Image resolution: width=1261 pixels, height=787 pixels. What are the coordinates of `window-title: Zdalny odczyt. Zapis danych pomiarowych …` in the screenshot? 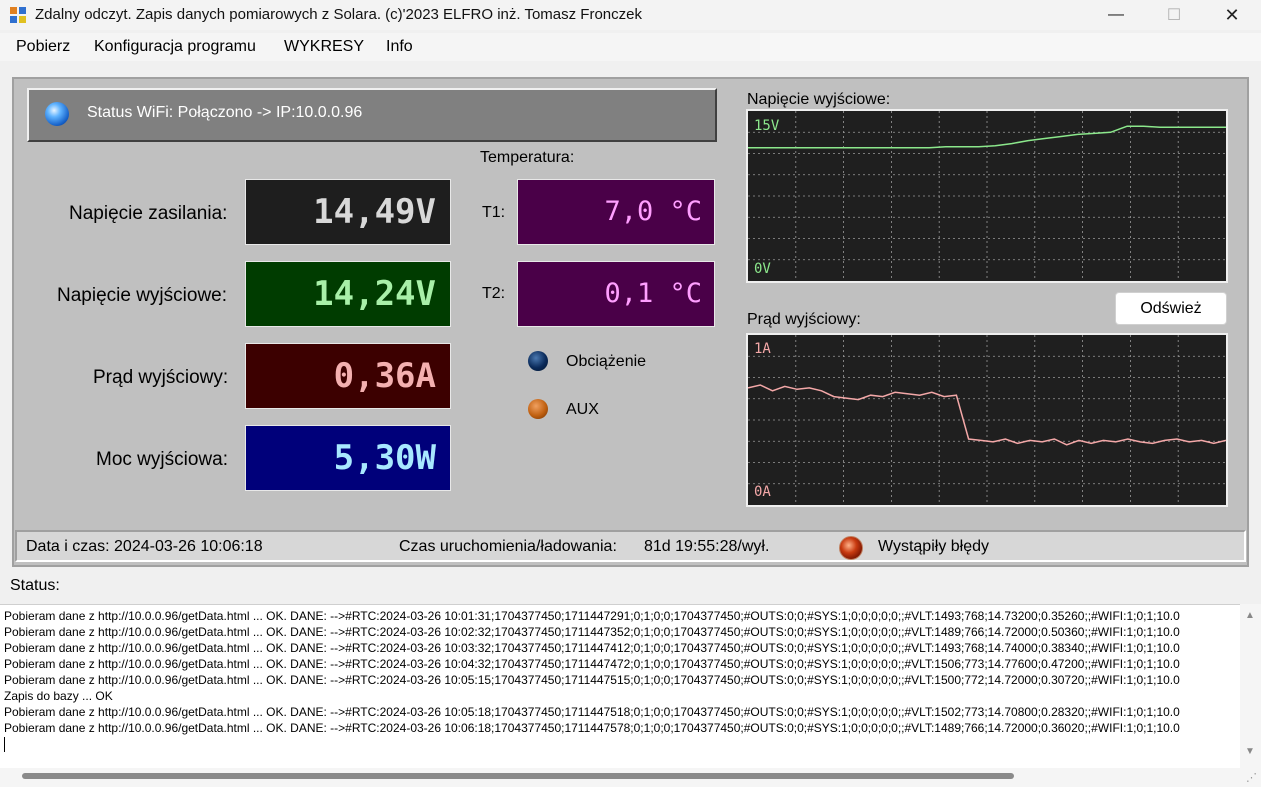 It's located at (338, 14).